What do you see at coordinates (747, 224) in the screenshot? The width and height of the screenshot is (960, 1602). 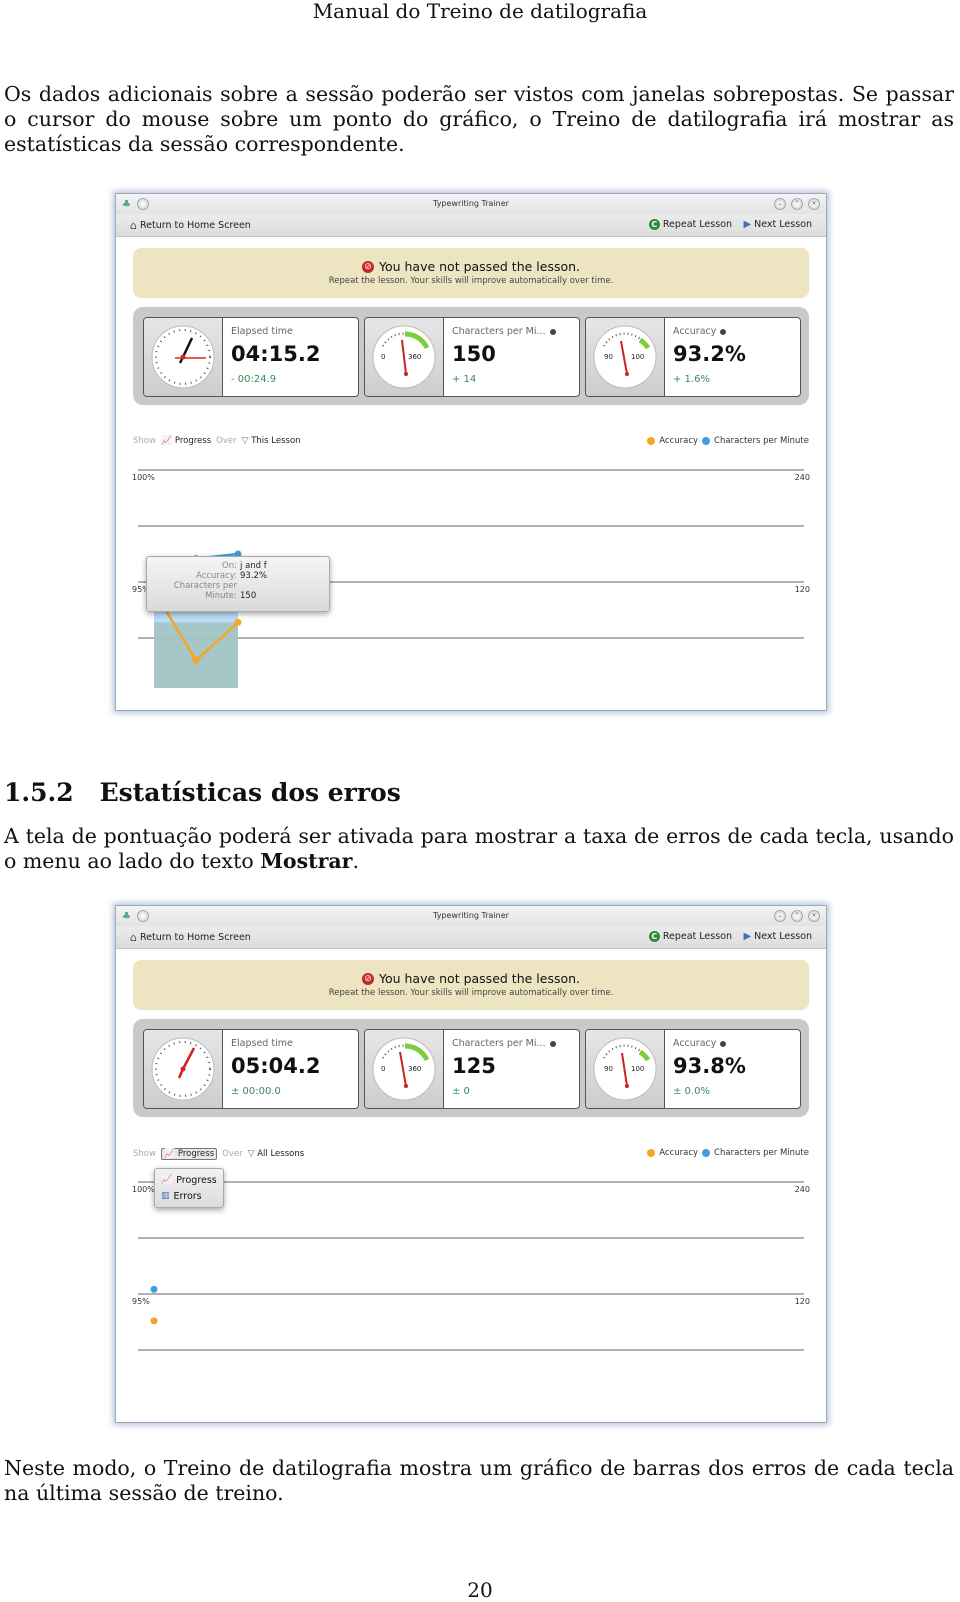 I see `next-icon: ▶` at bounding box center [747, 224].